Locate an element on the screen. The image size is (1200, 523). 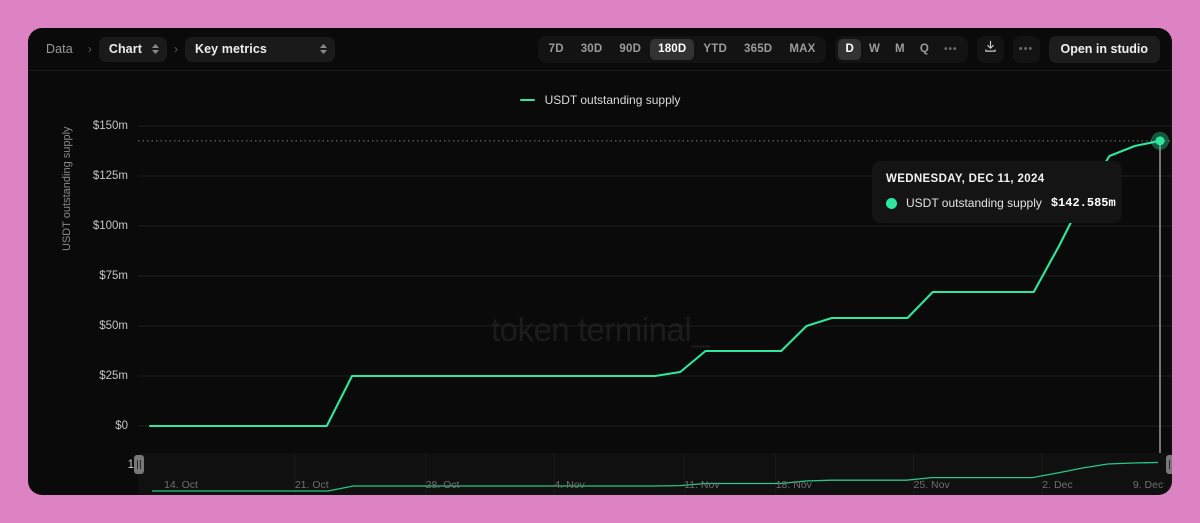
navigator-date-label: 25. Nov is located at coordinates (931, 485).